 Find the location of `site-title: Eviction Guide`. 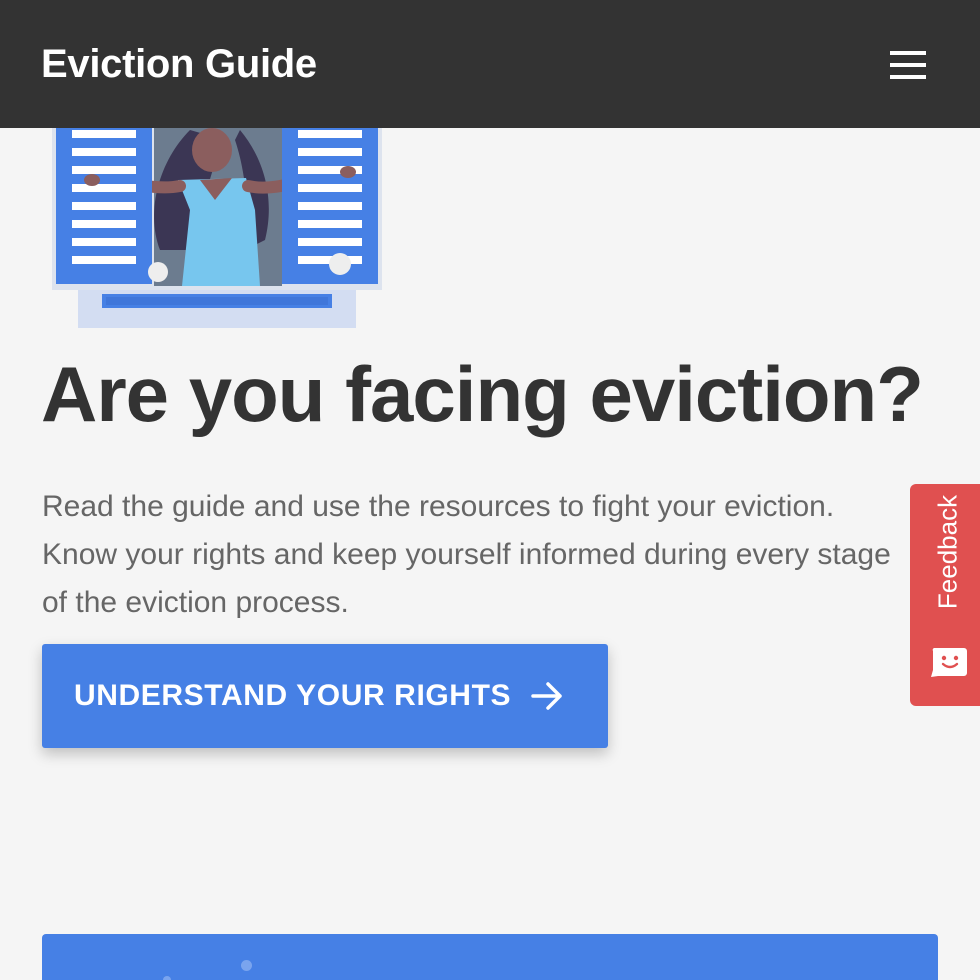

site-title: Eviction Guide is located at coordinates (179, 64).